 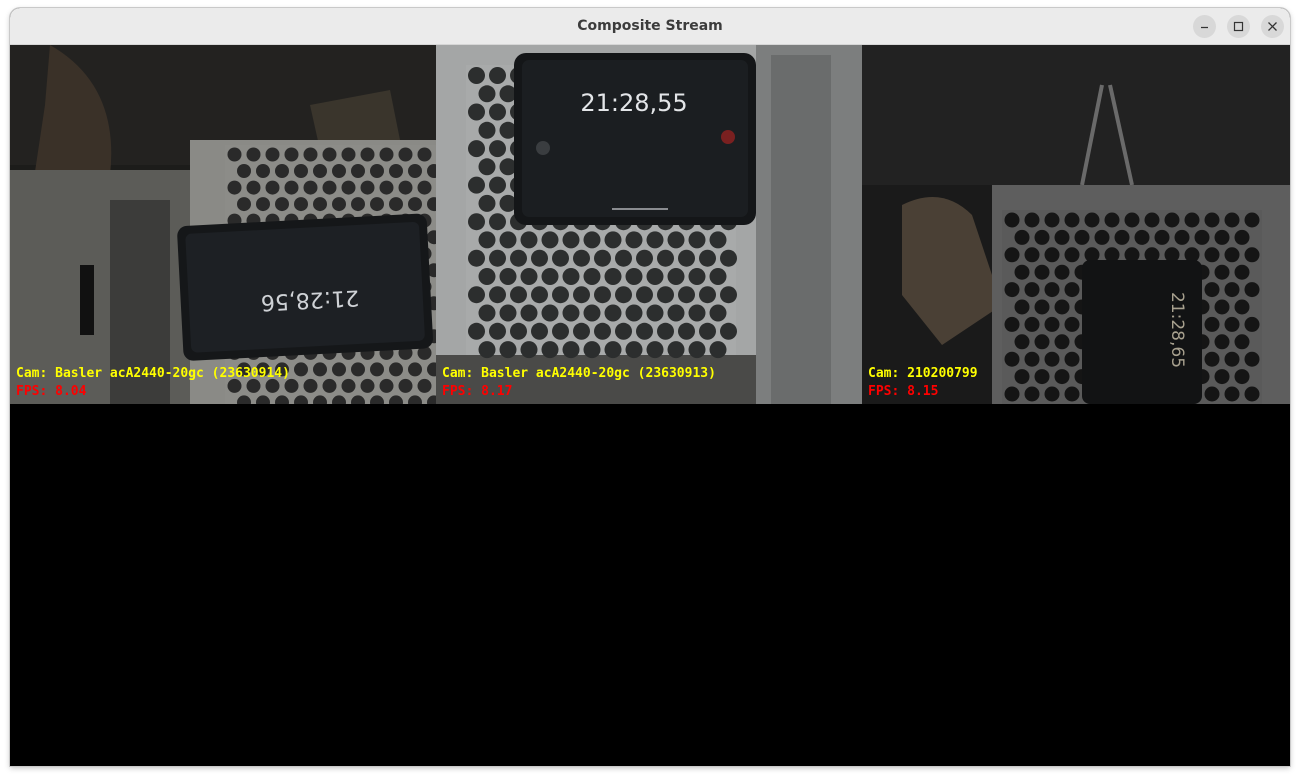 What do you see at coordinates (650, 26) in the screenshot?
I see `title-bar: Composite Stream` at bounding box center [650, 26].